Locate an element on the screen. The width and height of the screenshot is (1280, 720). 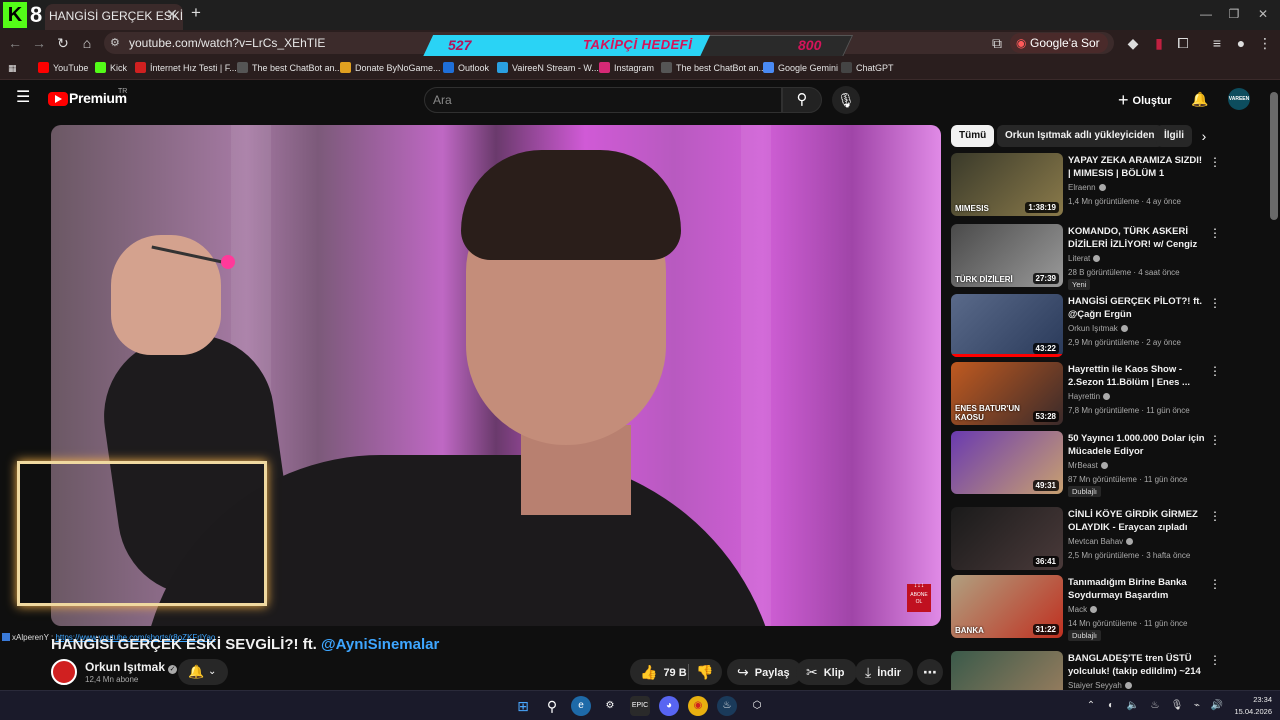
chevron-right-icon: › is located at coordinates (1204, 136).